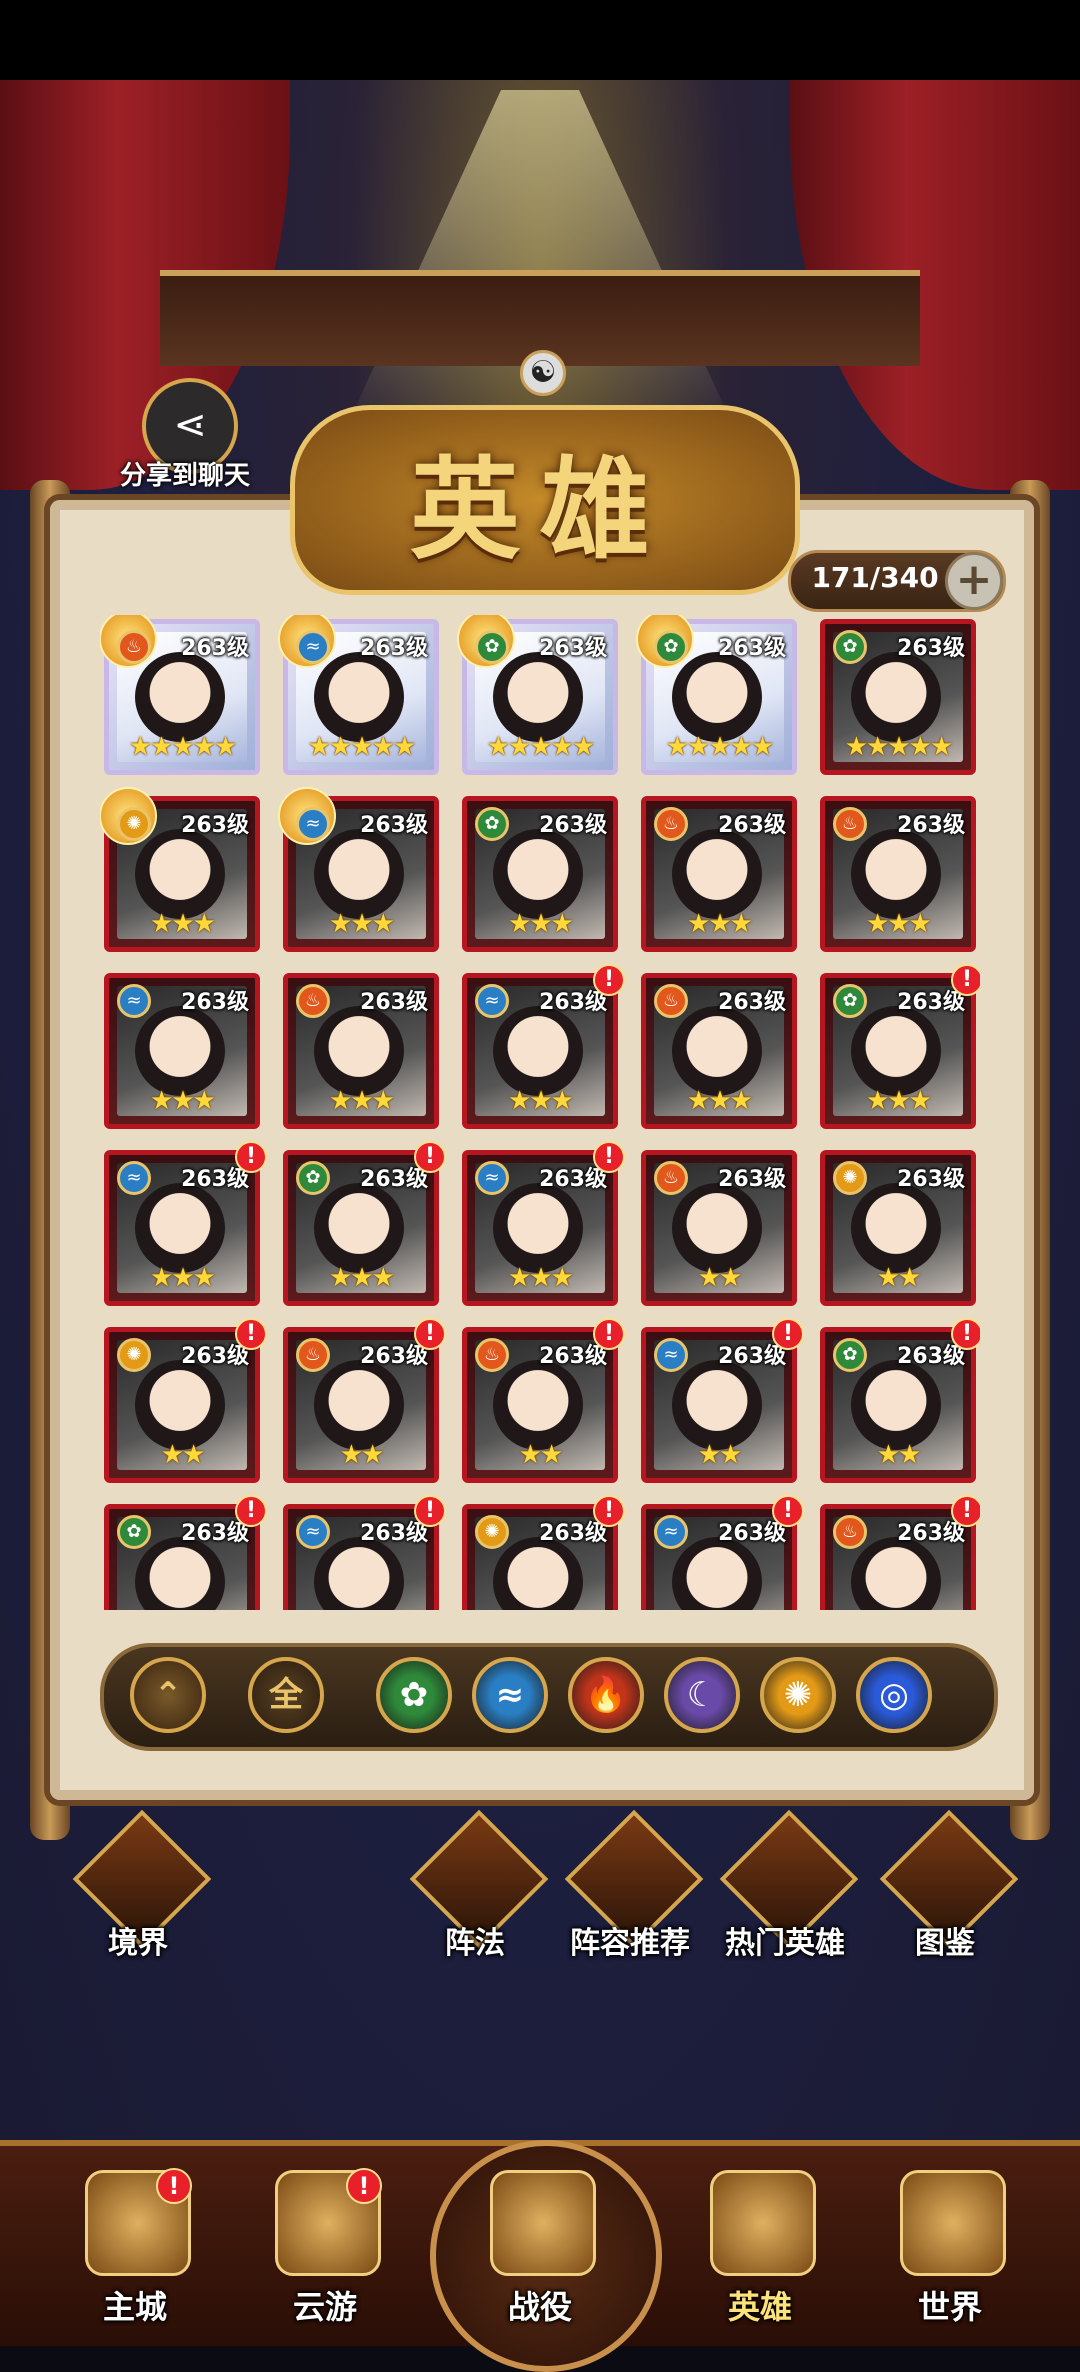  What do you see at coordinates (140, 1885) in the screenshot?
I see `realm-button: 境界` at bounding box center [140, 1885].